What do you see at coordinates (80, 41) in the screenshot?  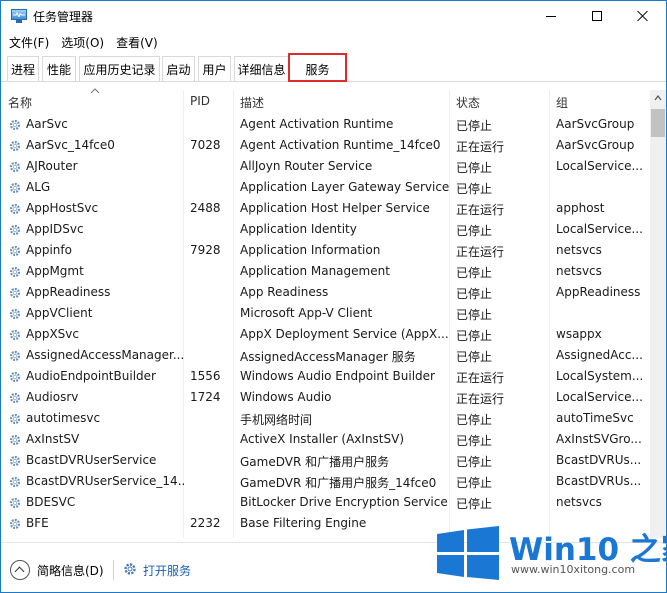 I see `menu-options: 选项(O)` at bounding box center [80, 41].